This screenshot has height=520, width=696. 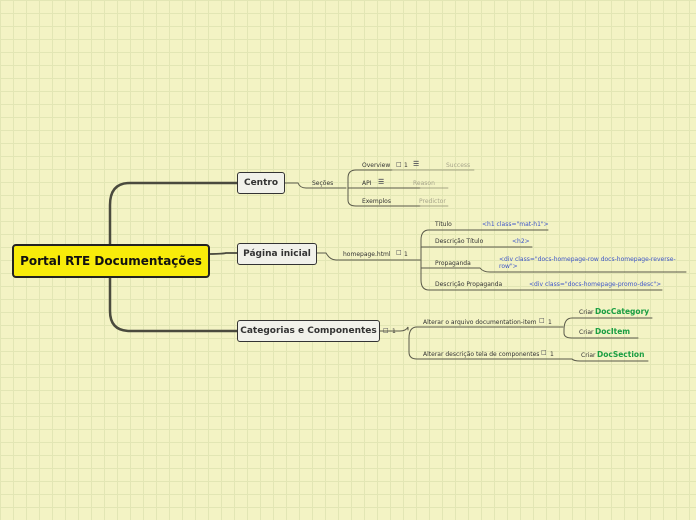 I want to click on item-exemplos: Exemplos, so click(x=376, y=201).